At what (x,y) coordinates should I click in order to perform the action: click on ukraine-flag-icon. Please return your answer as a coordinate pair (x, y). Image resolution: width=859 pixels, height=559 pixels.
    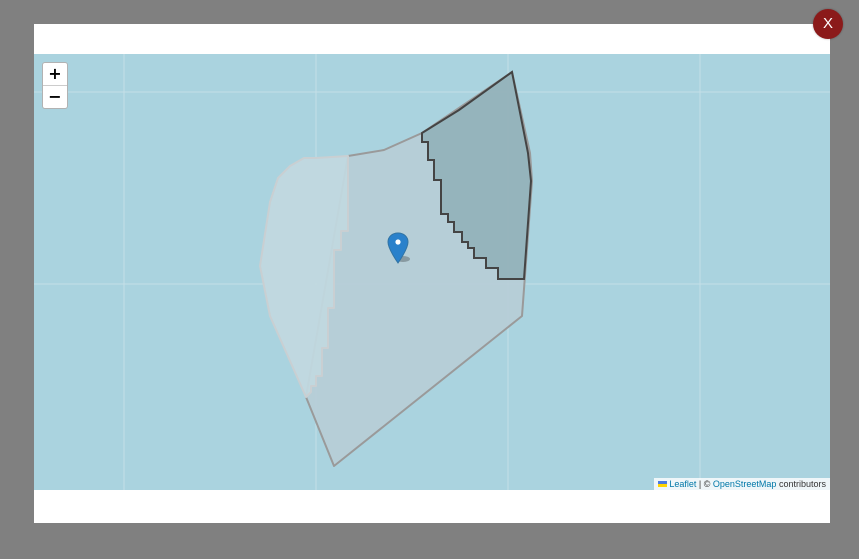
    Looking at the image, I should click on (663, 484).